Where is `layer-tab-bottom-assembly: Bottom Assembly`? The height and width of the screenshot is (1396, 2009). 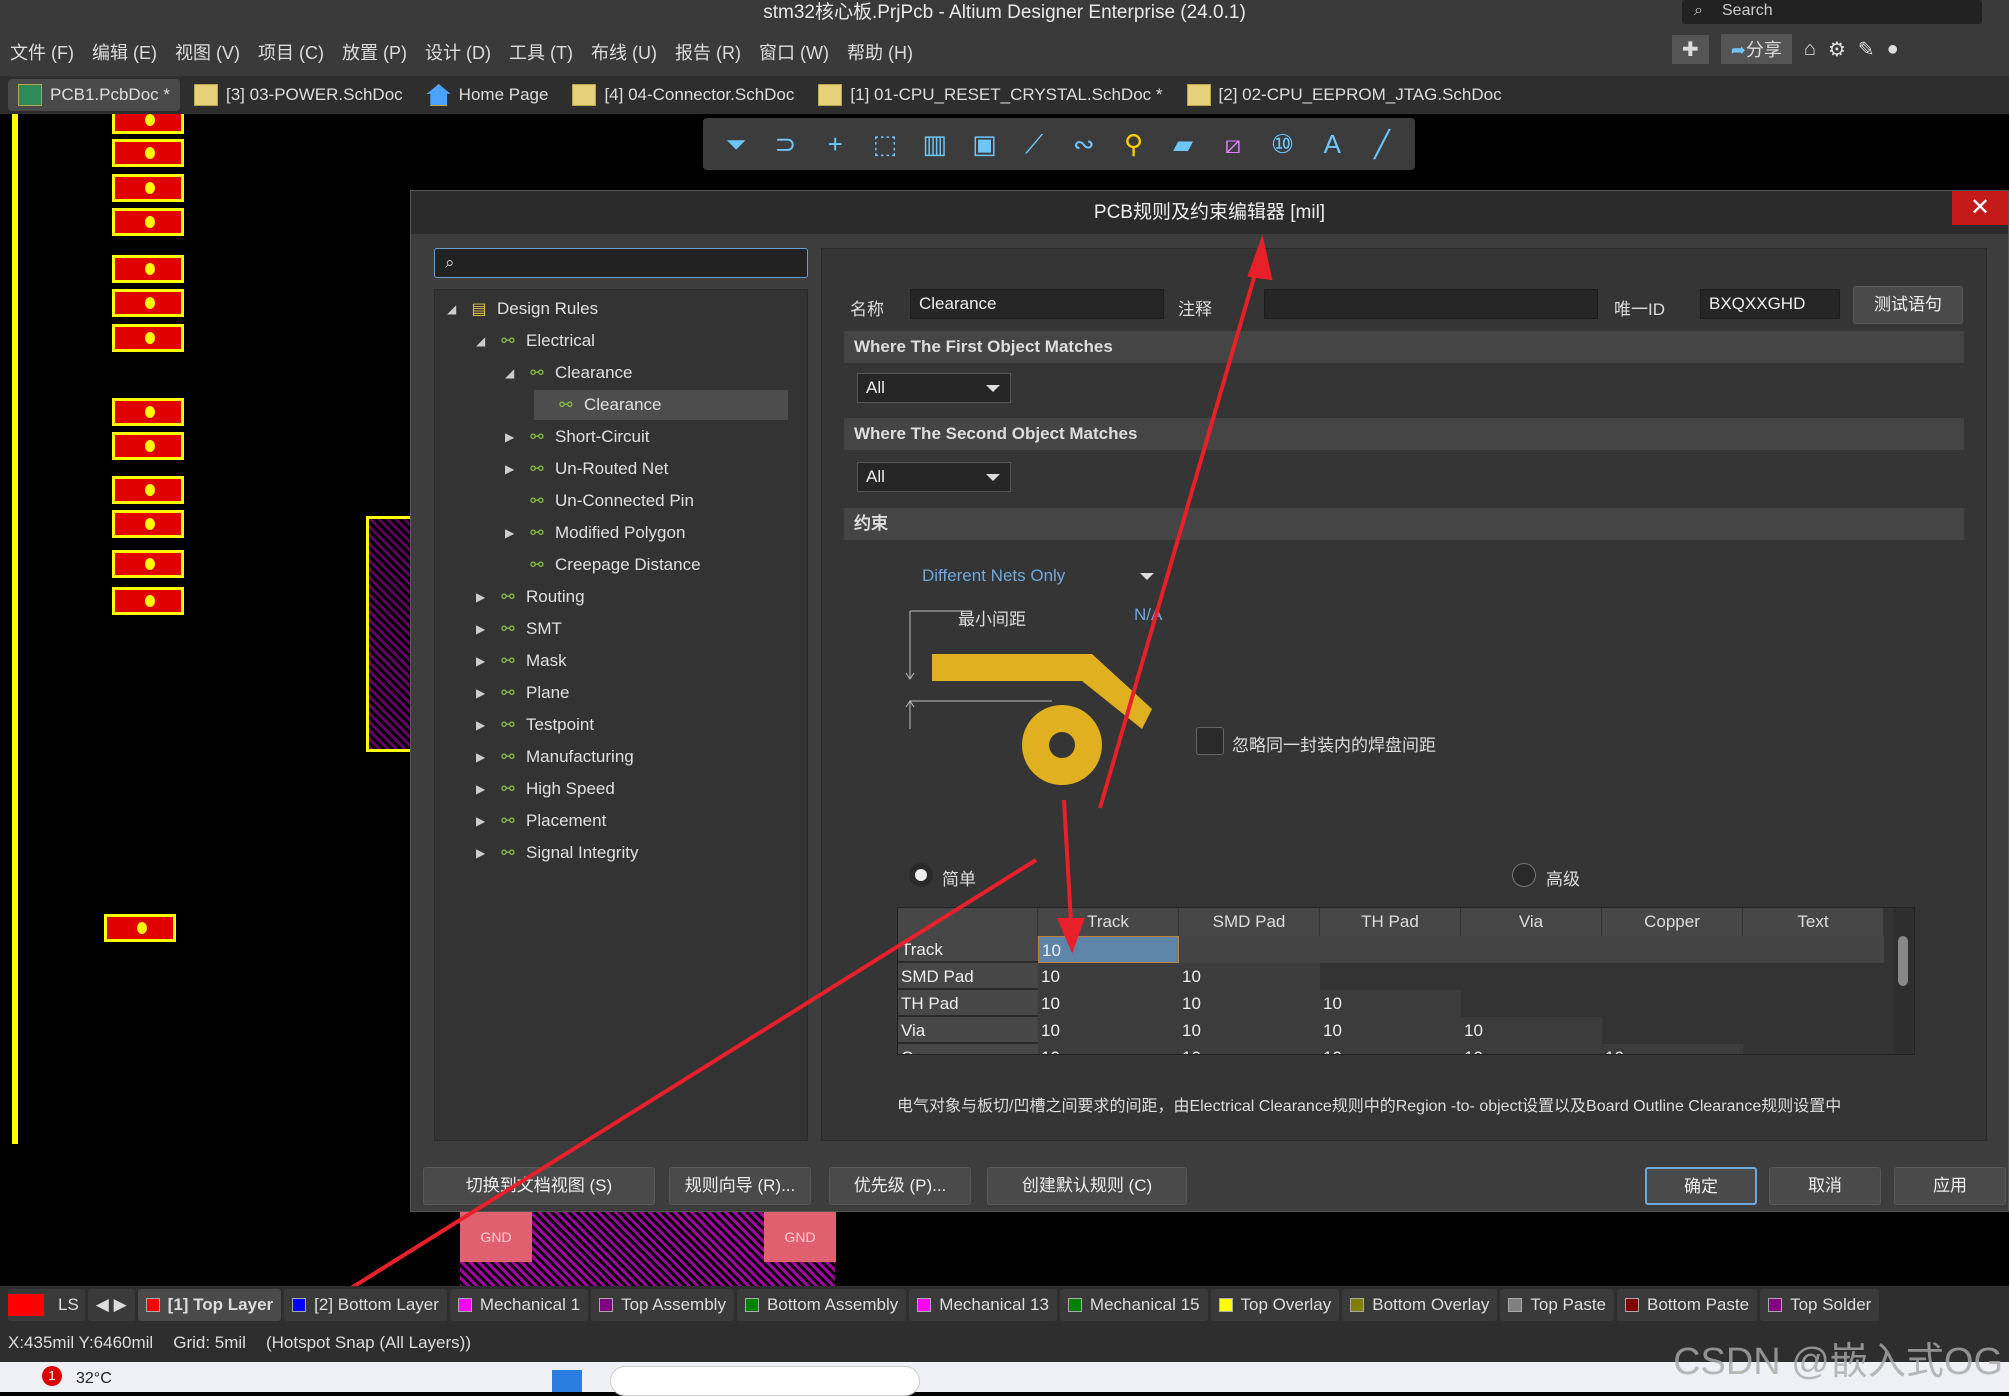
layer-tab-bottom-assembly: Bottom Assembly is located at coordinates (821, 1305).